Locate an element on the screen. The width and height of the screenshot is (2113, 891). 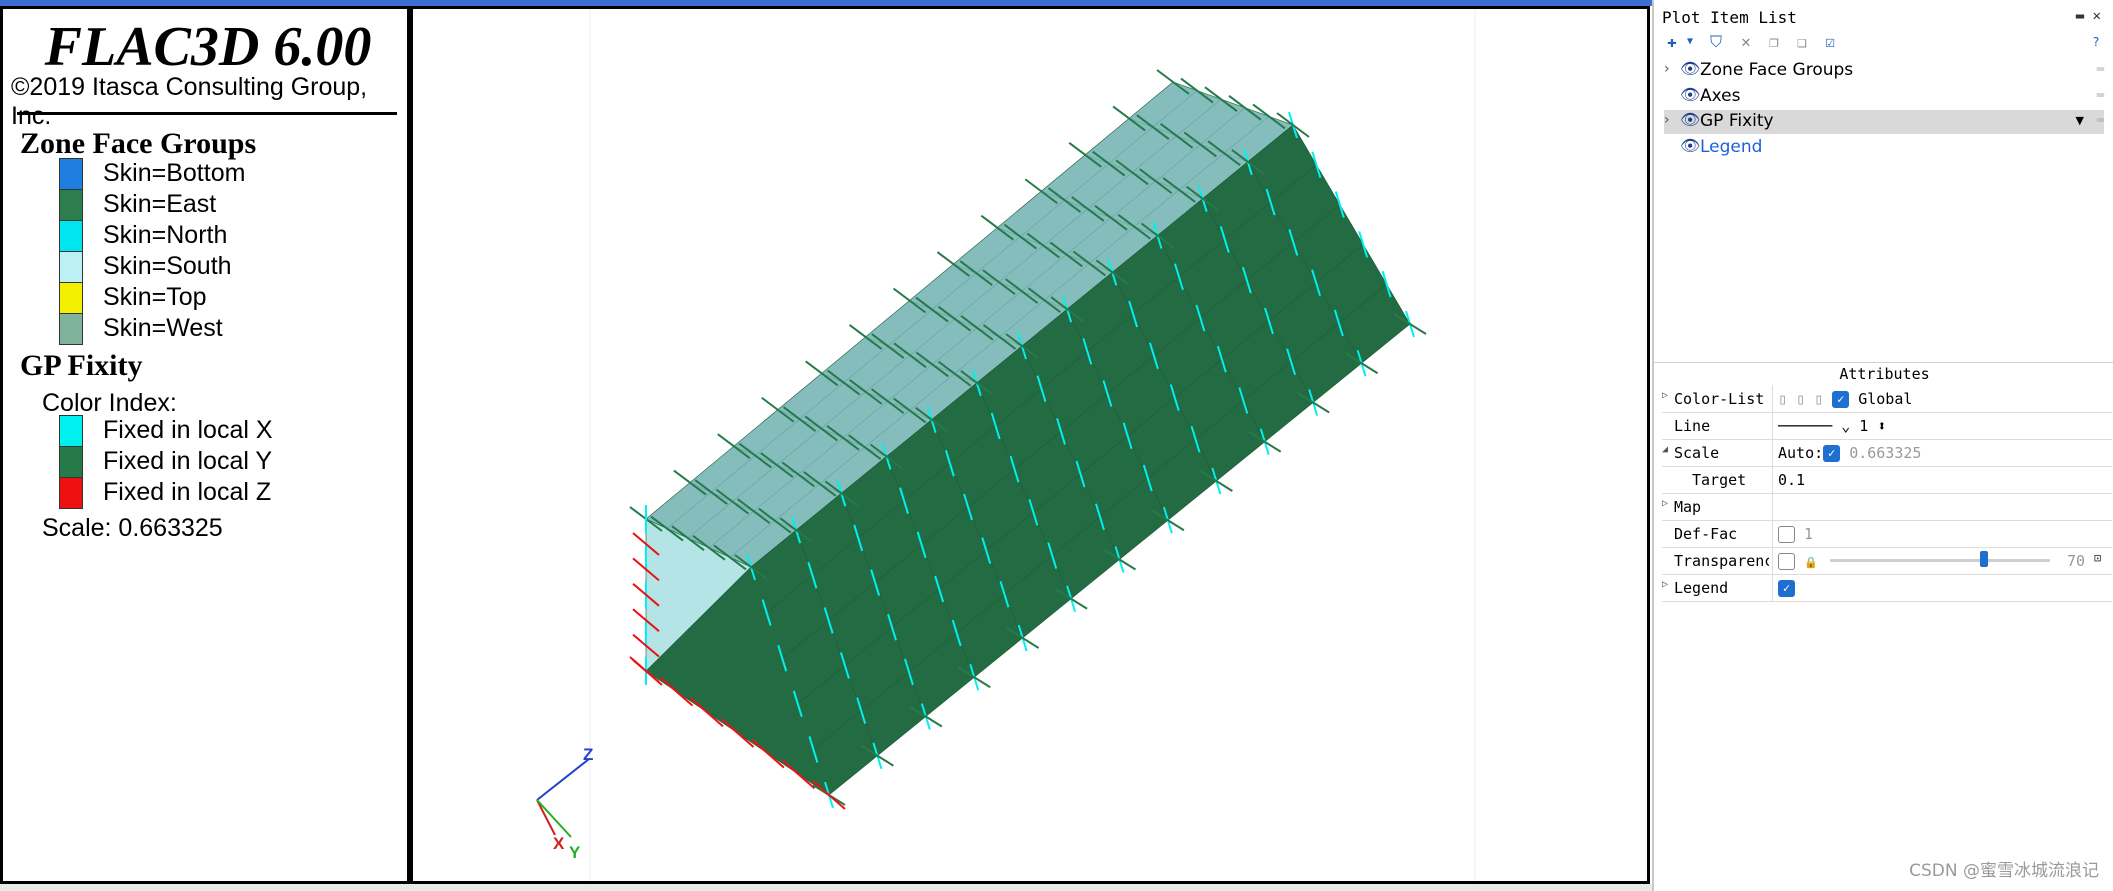
add-item-icon: ✚ is located at coordinates (1672, 42).